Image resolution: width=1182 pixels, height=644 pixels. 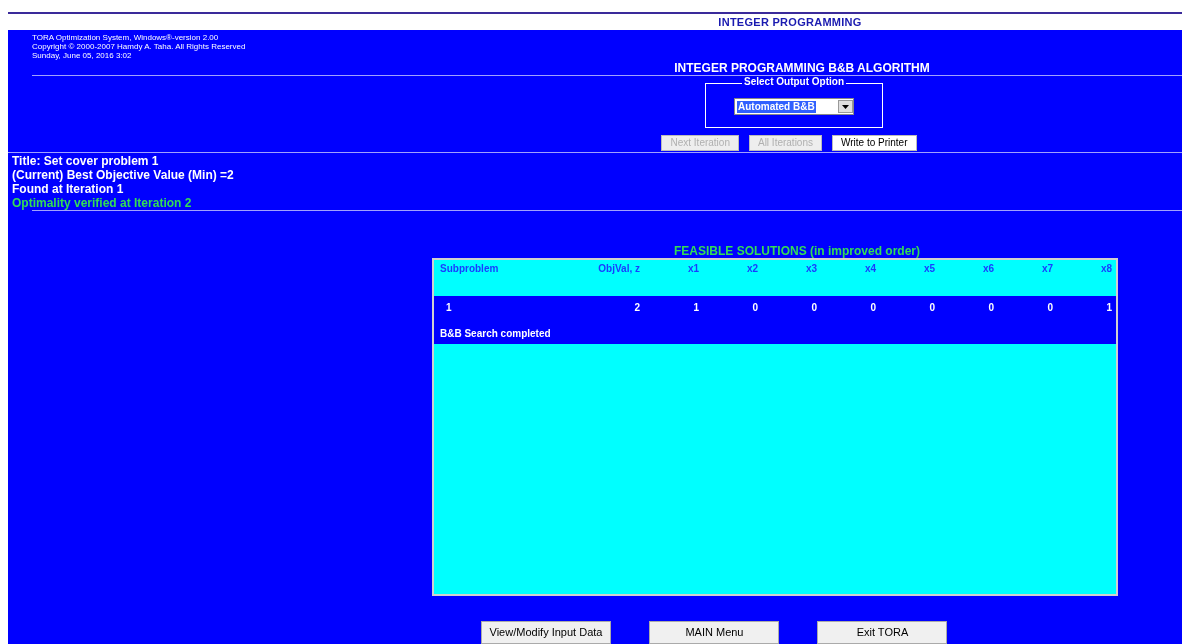 What do you see at coordinates (496, 334) in the screenshot?
I see `status-text: B&B Search completed` at bounding box center [496, 334].